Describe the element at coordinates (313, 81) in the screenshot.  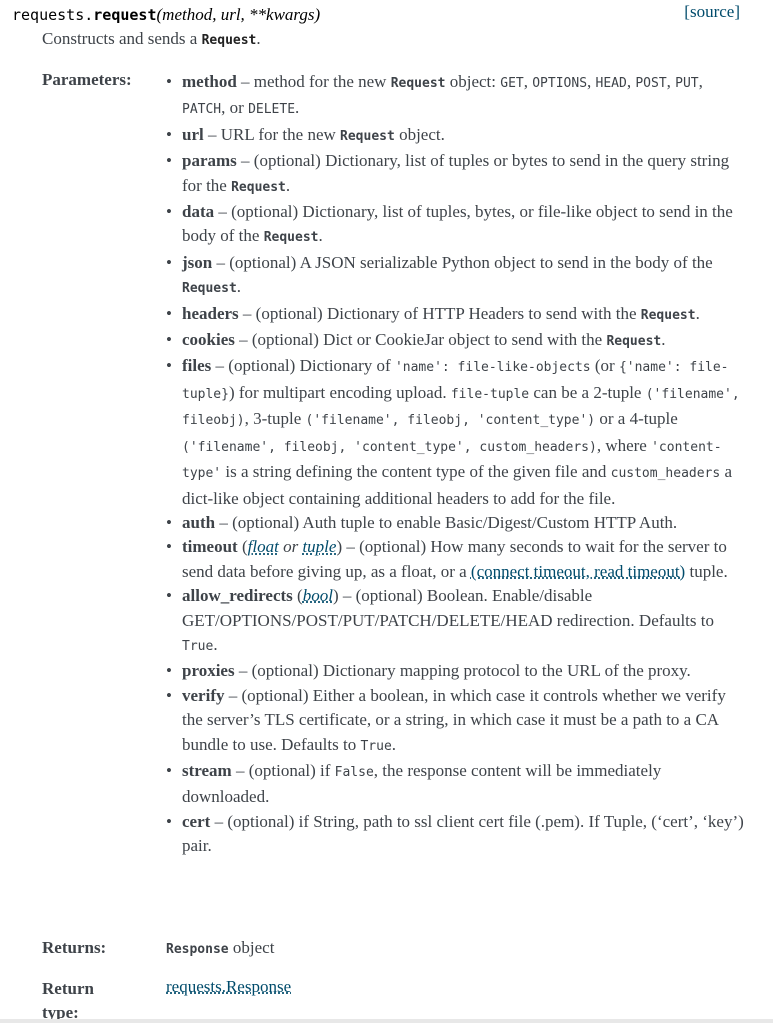
I see `parameter-text: – method for the new` at that location.